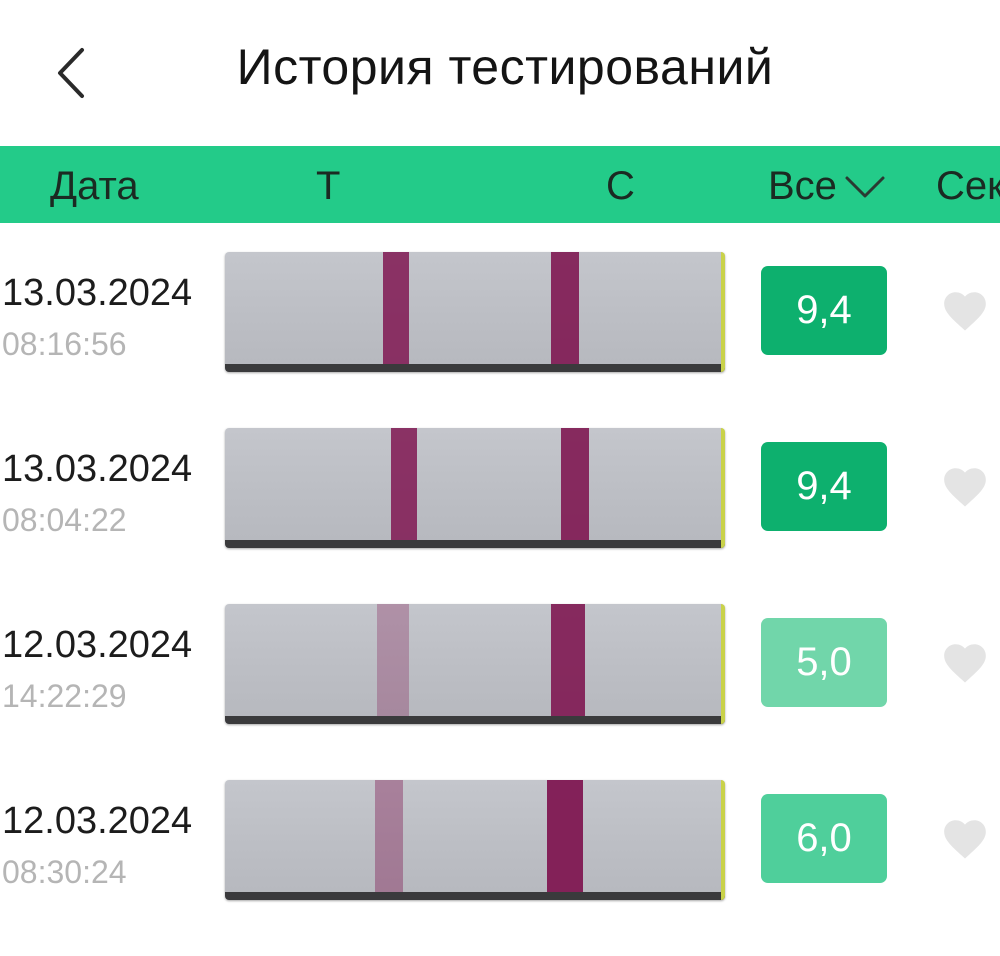  Describe the element at coordinates (64, 872) in the screenshot. I see `test-time: 08:30:24` at that location.